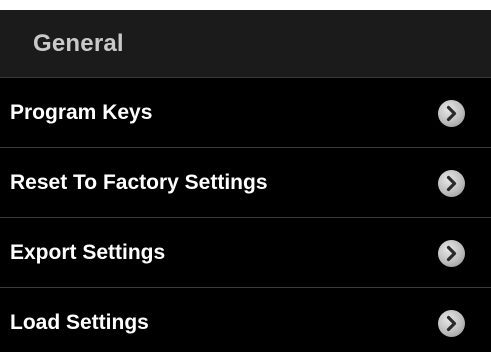  I want to click on section-title: General, so click(78, 43).